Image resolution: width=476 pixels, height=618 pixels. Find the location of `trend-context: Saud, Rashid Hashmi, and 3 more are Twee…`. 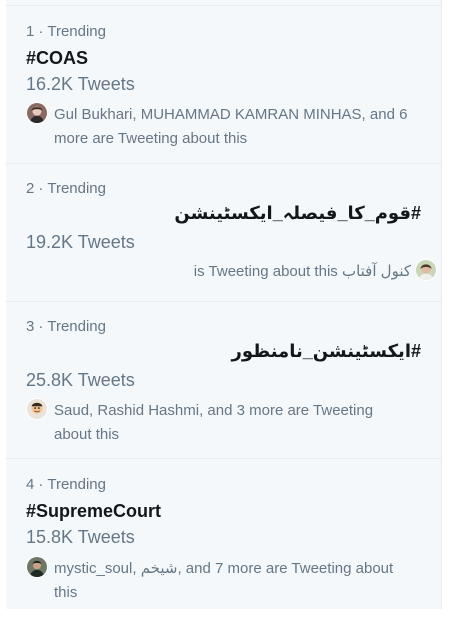

trend-context: Saud, Rashid Hashmi, and 3 more are Twee… is located at coordinates (214, 422).